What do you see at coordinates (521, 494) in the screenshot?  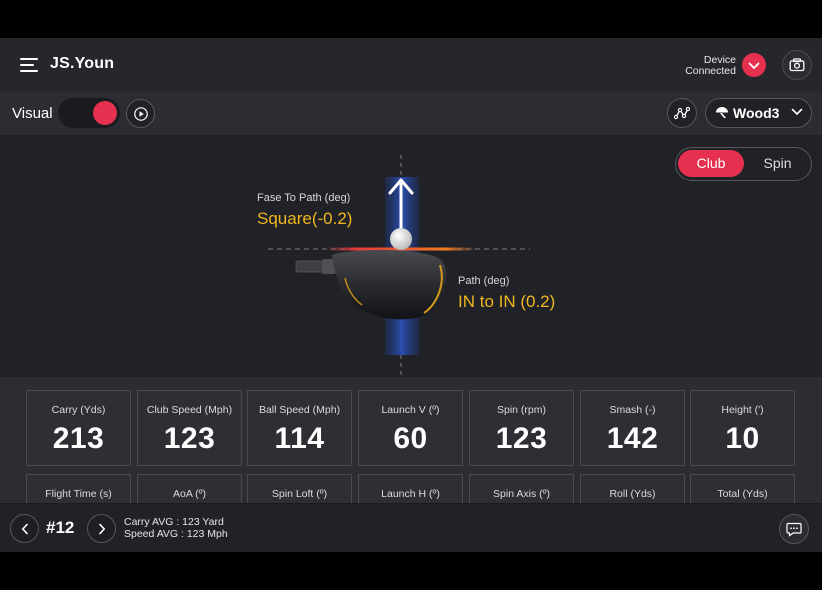 I see `stat-label: Spin Axis (º)` at bounding box center [521, 494].